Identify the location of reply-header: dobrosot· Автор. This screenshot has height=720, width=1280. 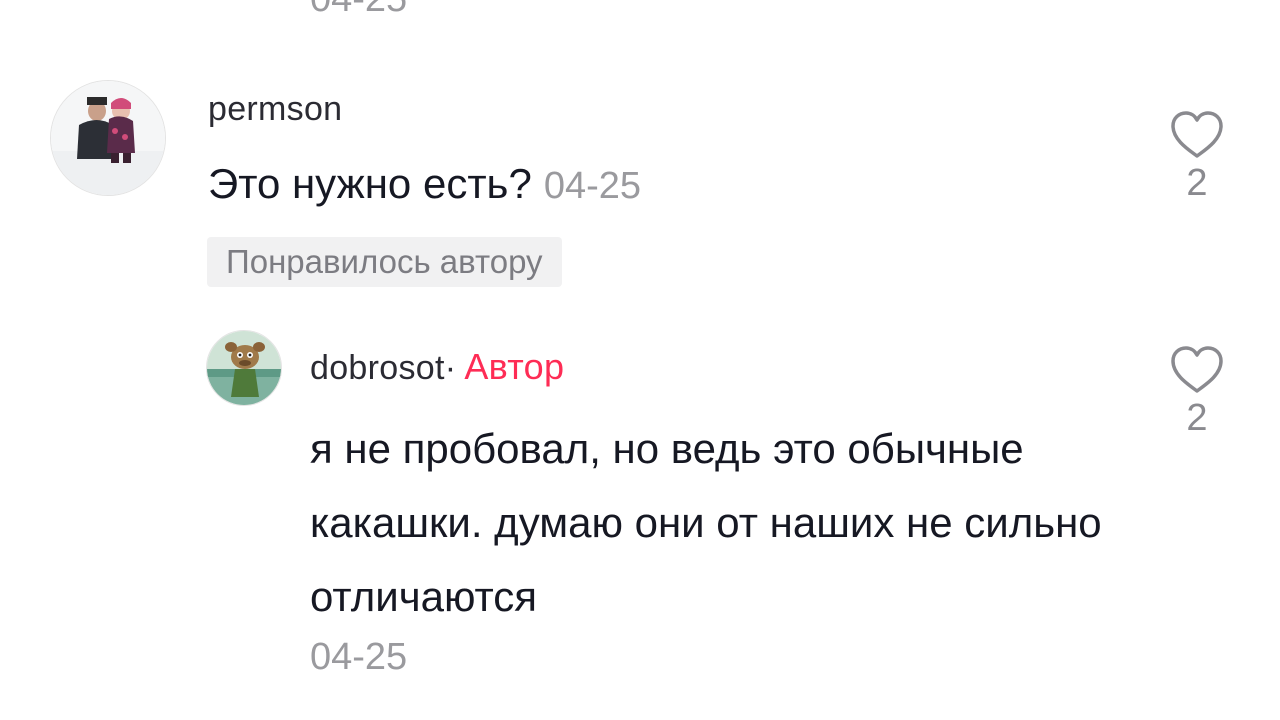
(437, 367).